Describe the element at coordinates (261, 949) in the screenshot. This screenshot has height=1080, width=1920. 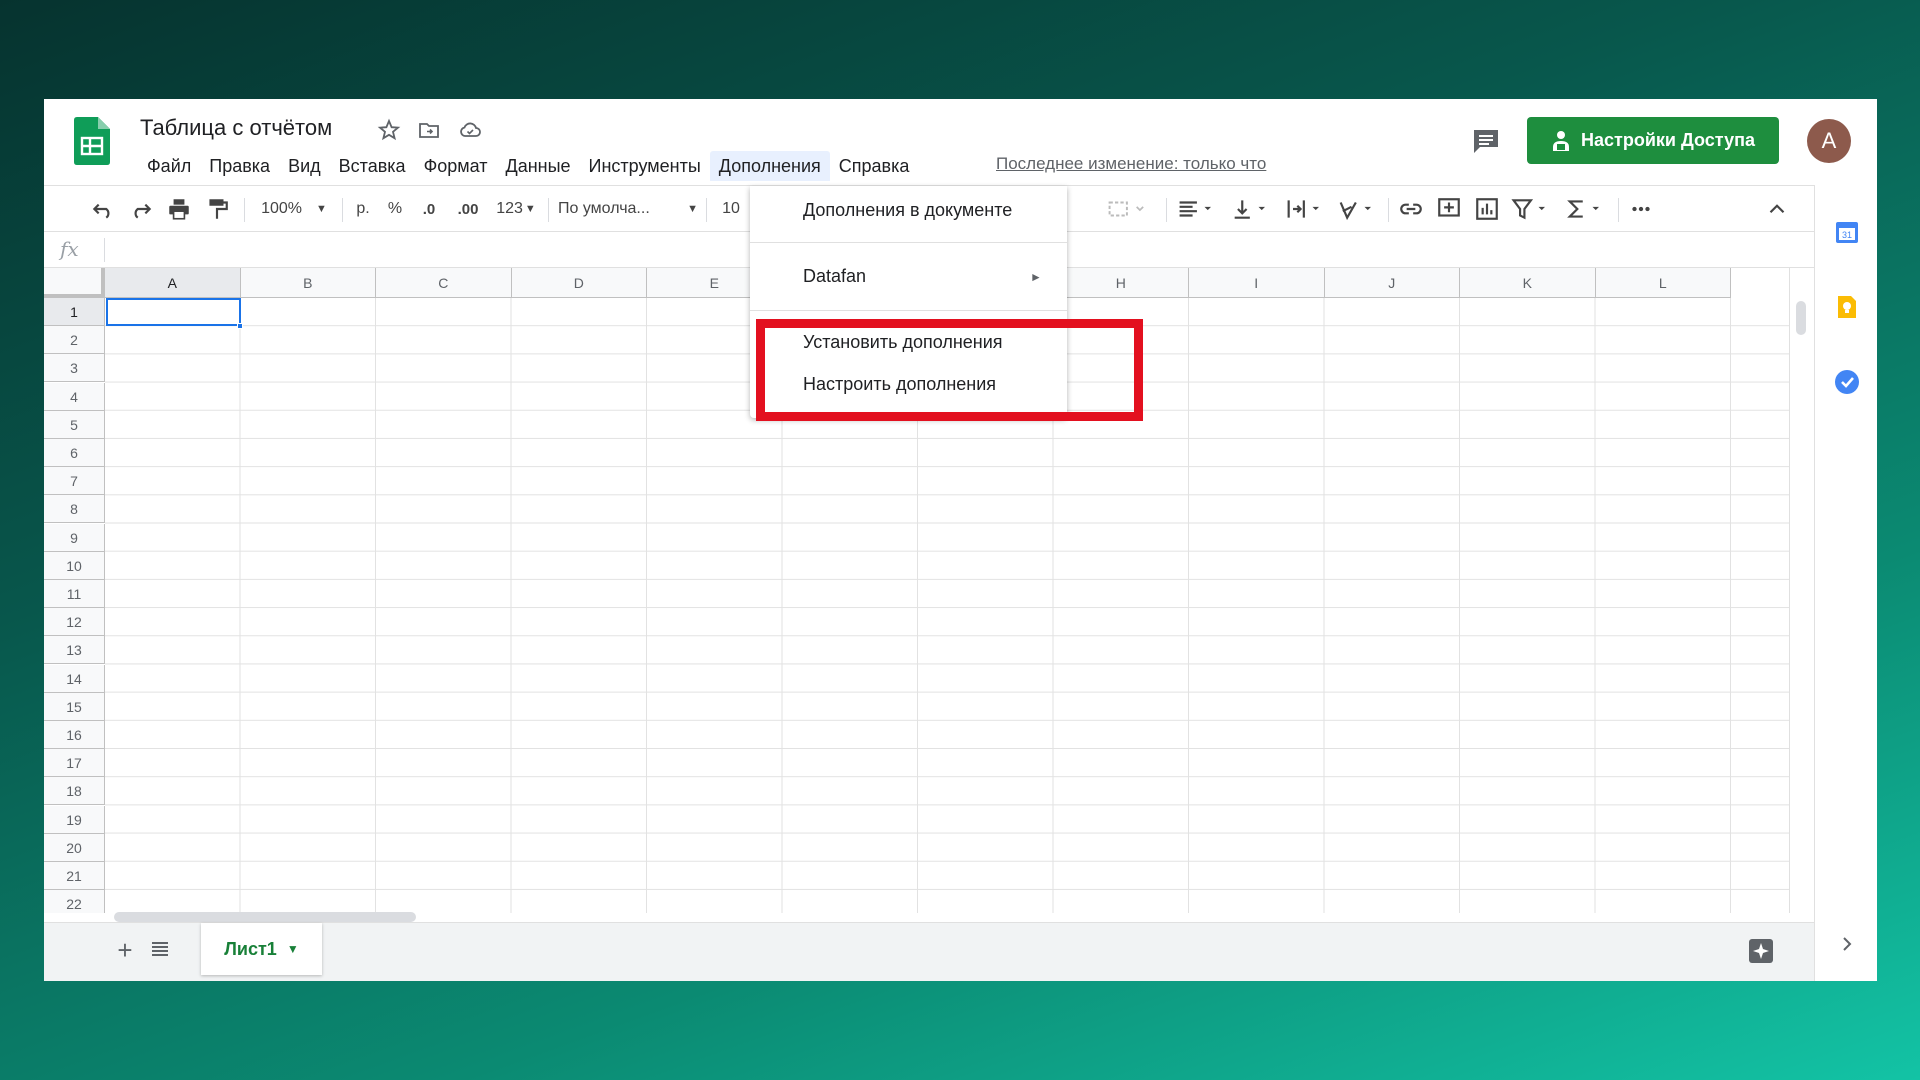
I see `sheet-tab: Лист1 ▼` at that location.